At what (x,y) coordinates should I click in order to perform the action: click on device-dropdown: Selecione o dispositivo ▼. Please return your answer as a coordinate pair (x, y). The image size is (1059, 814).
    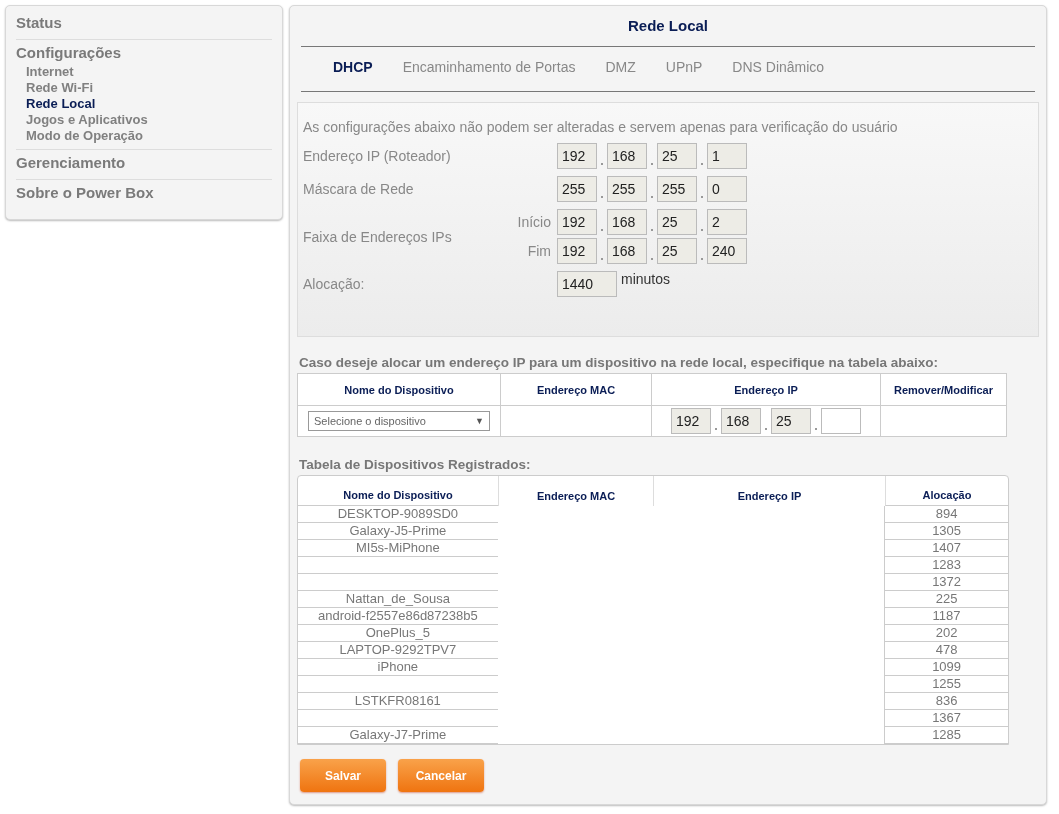
    Looking at the image, I should click on (399, 421).